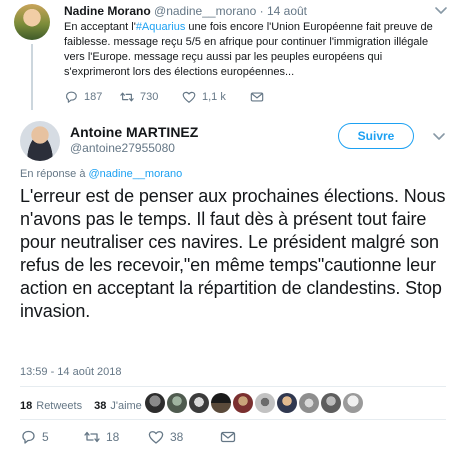 This screenshot has height=452, width=460. Describe the element at coordinates (254, 403) in the screenshot. I see `liker-avatars` at that location.